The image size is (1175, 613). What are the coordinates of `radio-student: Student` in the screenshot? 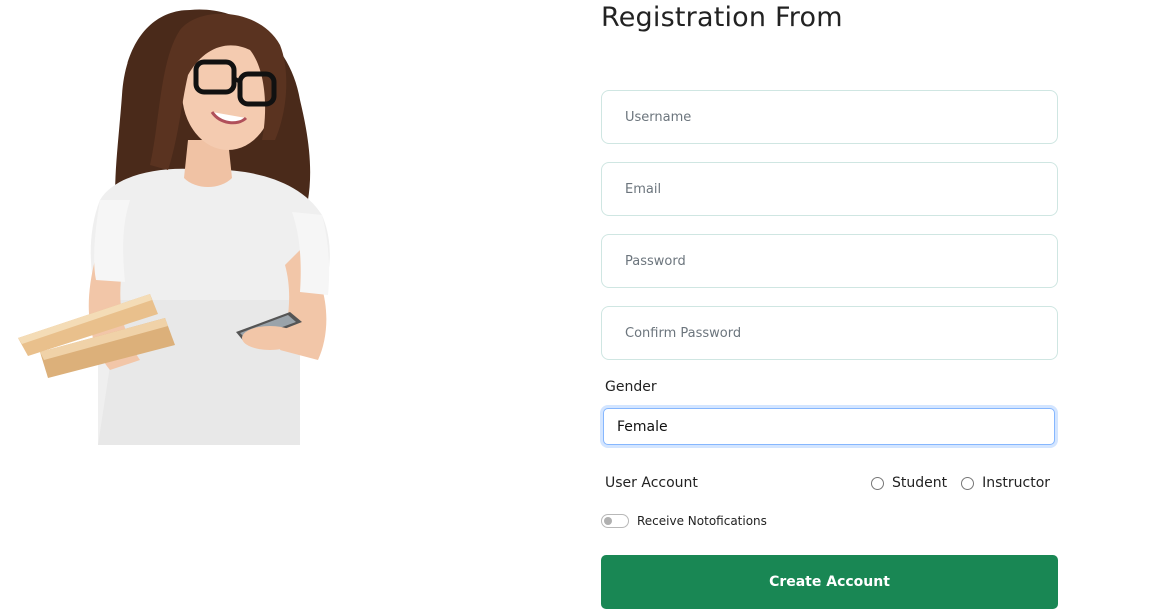 It's located at (909, 483).